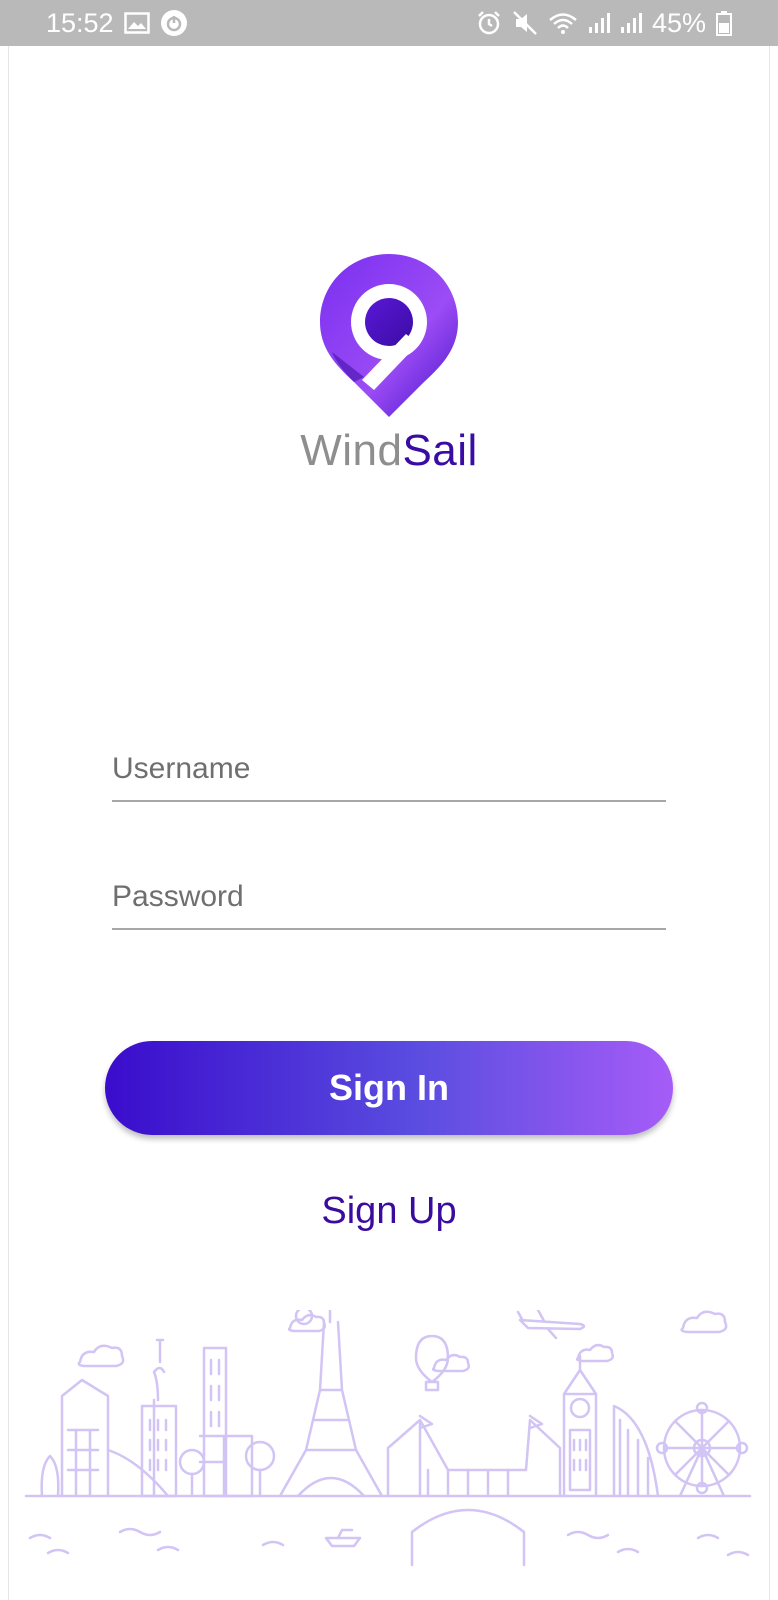 The width and height of the screenshot is (778, 1600). What do you see at coordinates (389, 339) in the screenshot?
I see `location-pin-logo-icon` at bounding box center [389, 339].